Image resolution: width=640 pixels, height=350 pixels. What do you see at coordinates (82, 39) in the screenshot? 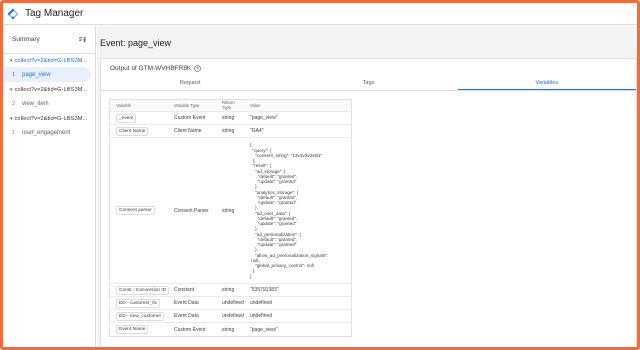
I see `delete-sweep-icon` at bounding box center [82, 39].